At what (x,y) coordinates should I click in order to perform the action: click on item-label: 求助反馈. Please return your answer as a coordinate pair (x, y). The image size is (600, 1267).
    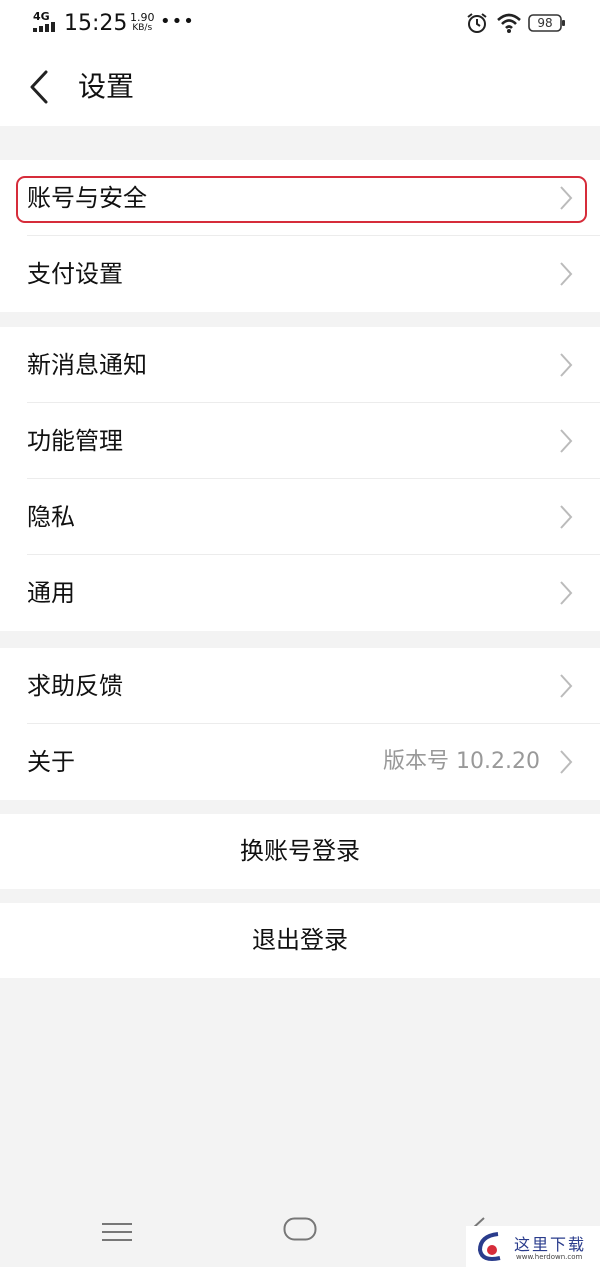
    Looking at the image, I should click on (75, 686).